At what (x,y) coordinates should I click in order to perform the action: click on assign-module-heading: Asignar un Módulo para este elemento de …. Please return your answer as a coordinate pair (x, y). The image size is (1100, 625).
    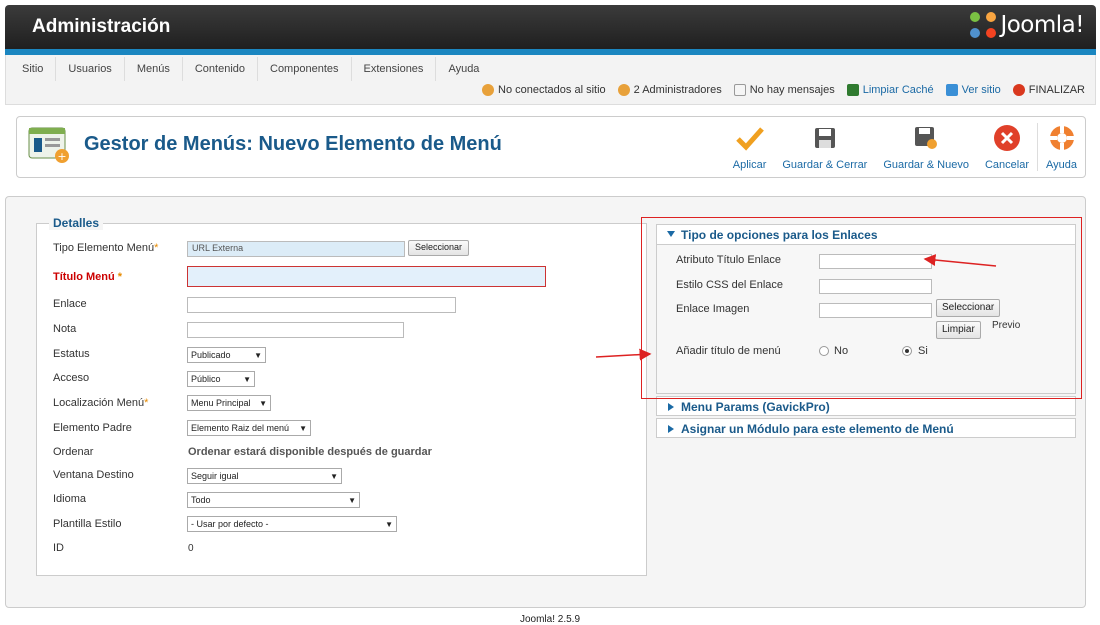
    Looking at the image, I should click on (817, 429).